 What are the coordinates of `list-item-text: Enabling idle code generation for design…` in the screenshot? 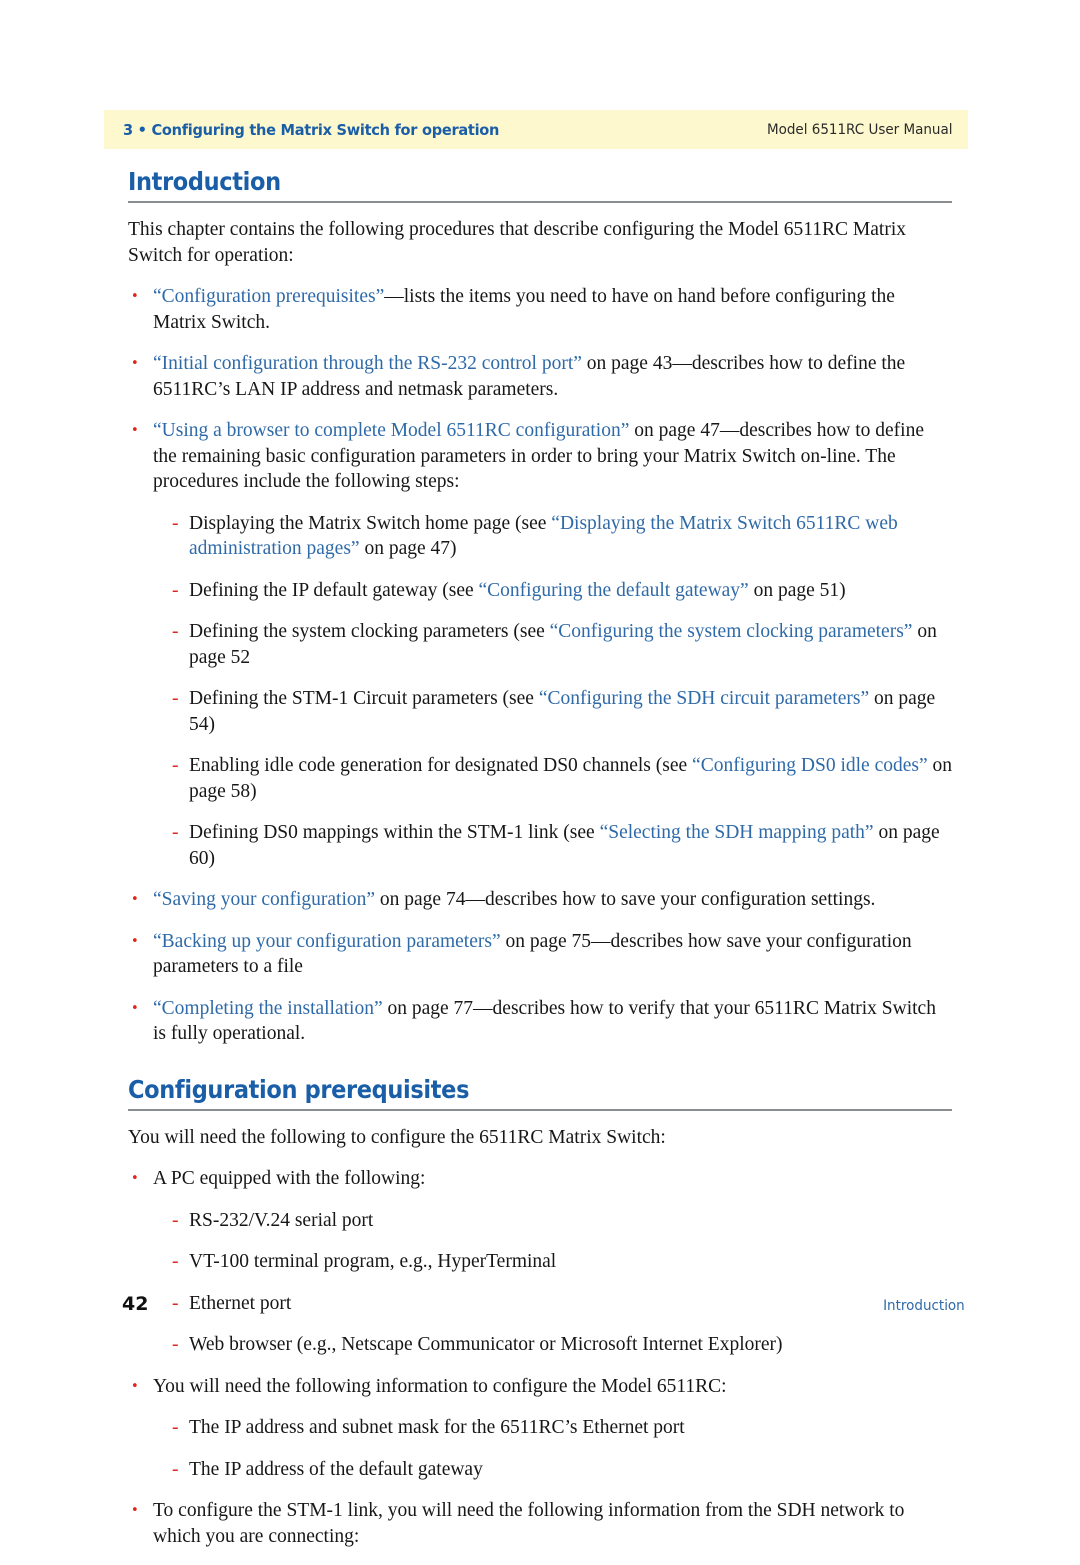 It's located at (441, 765).